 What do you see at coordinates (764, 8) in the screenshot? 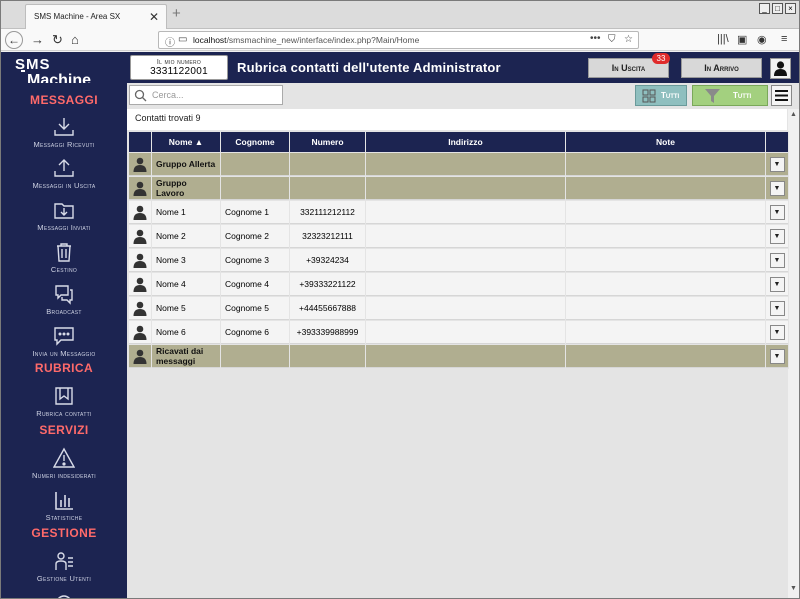
I see `minimize-icon: _` at bounding box center [764, 8].